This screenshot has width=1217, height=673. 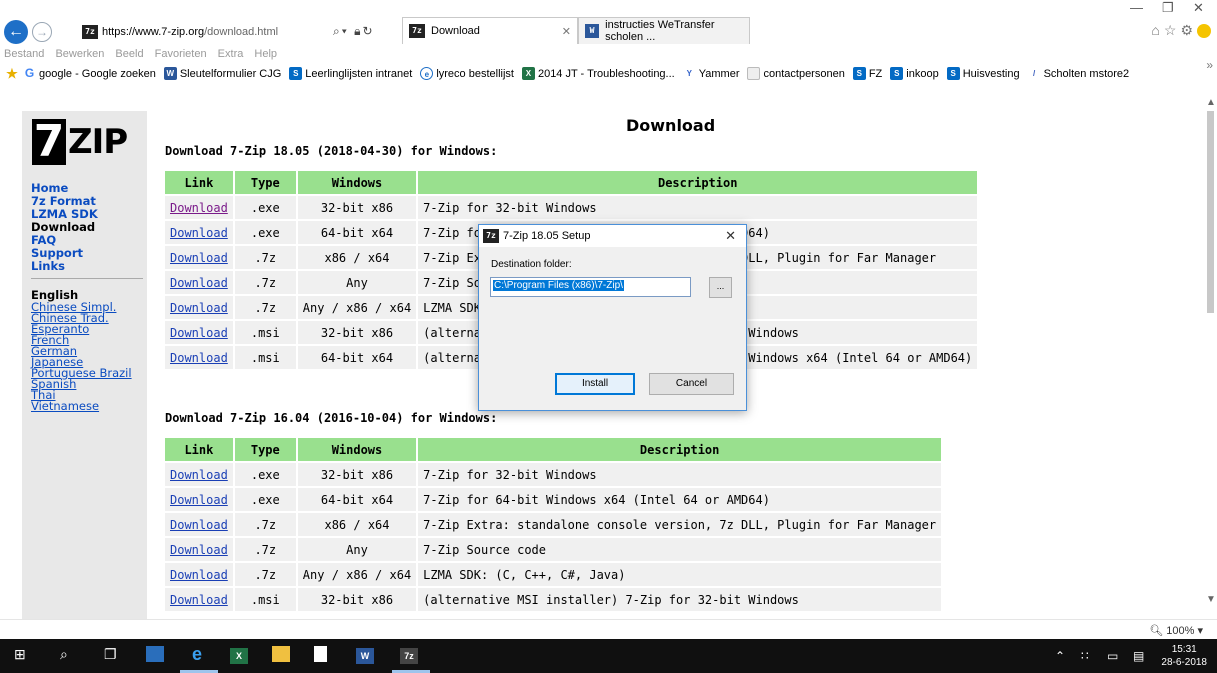 What do you see at coordinates (490, 30) in the screenshot?
I see `tab-download: 7z Download ✕` at bounding box center [490, 30].